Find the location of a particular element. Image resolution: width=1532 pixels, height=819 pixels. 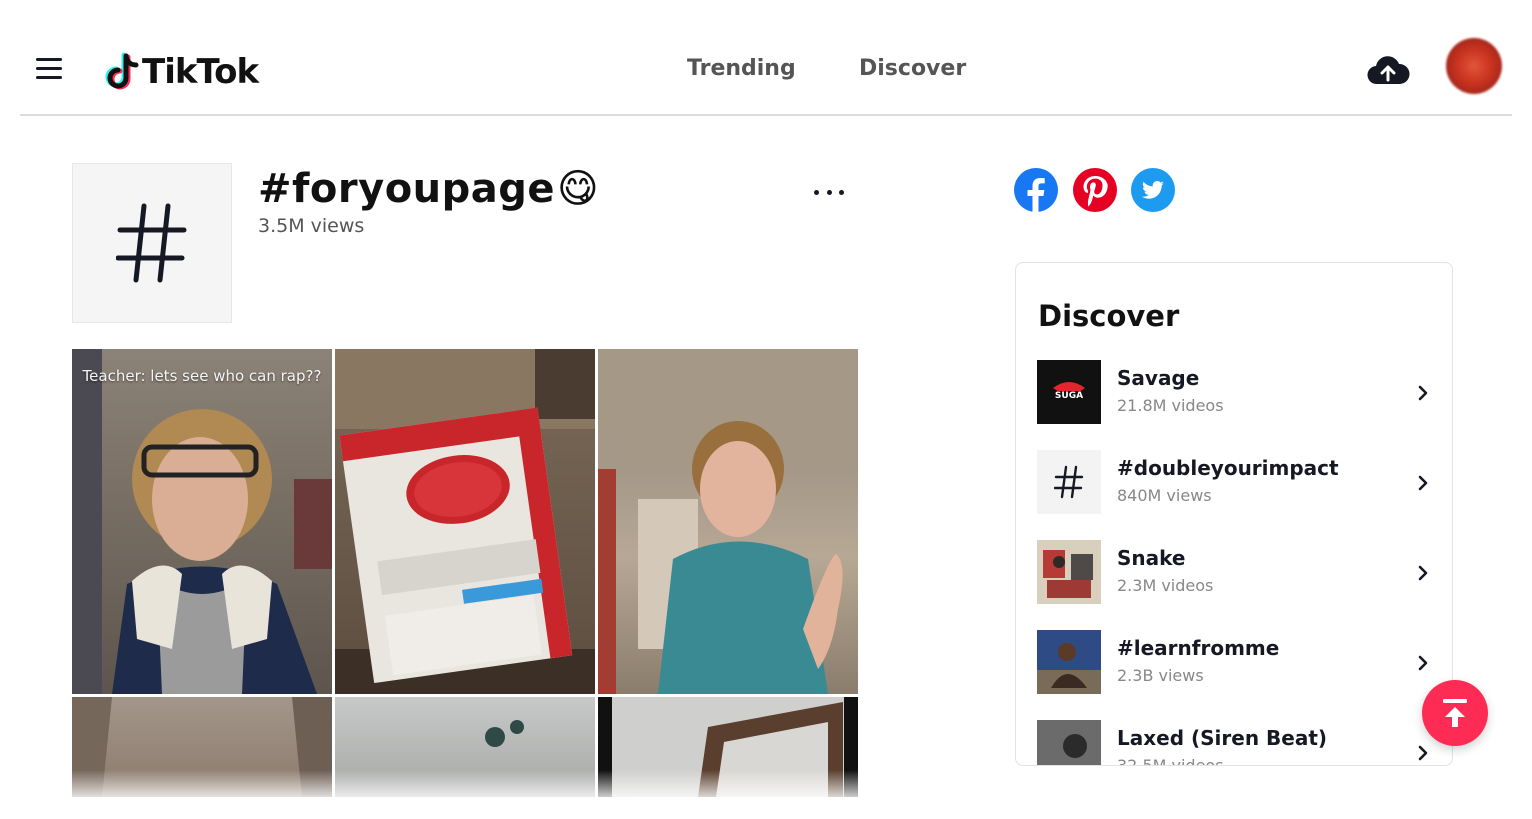

video-caption: Teacher: lets see who can rap?? is located at coordinates (202, 376).